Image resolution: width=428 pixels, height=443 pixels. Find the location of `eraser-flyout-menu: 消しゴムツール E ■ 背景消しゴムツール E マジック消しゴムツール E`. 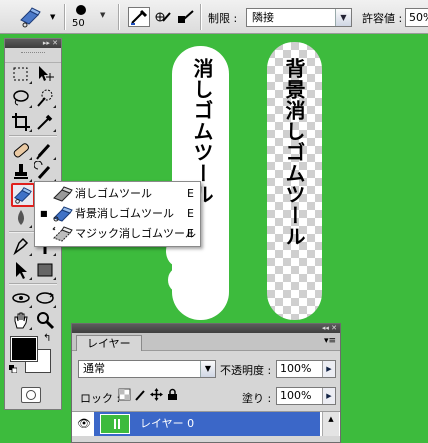

eraser-flyout-menu: 消しゴムツール E ■ 背景消しゴムツール E マジック消しゴムツール E is located at coordinates (117, 214).